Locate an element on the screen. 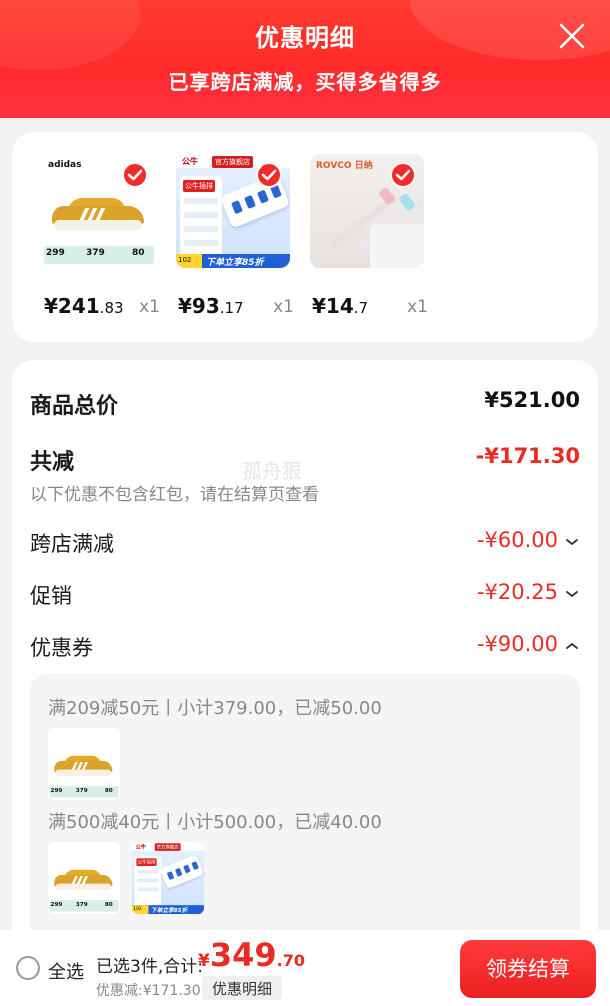  reduction-note: 以下优惠不包含红包，请在结算页查看 is located at coordinates (174, 495).